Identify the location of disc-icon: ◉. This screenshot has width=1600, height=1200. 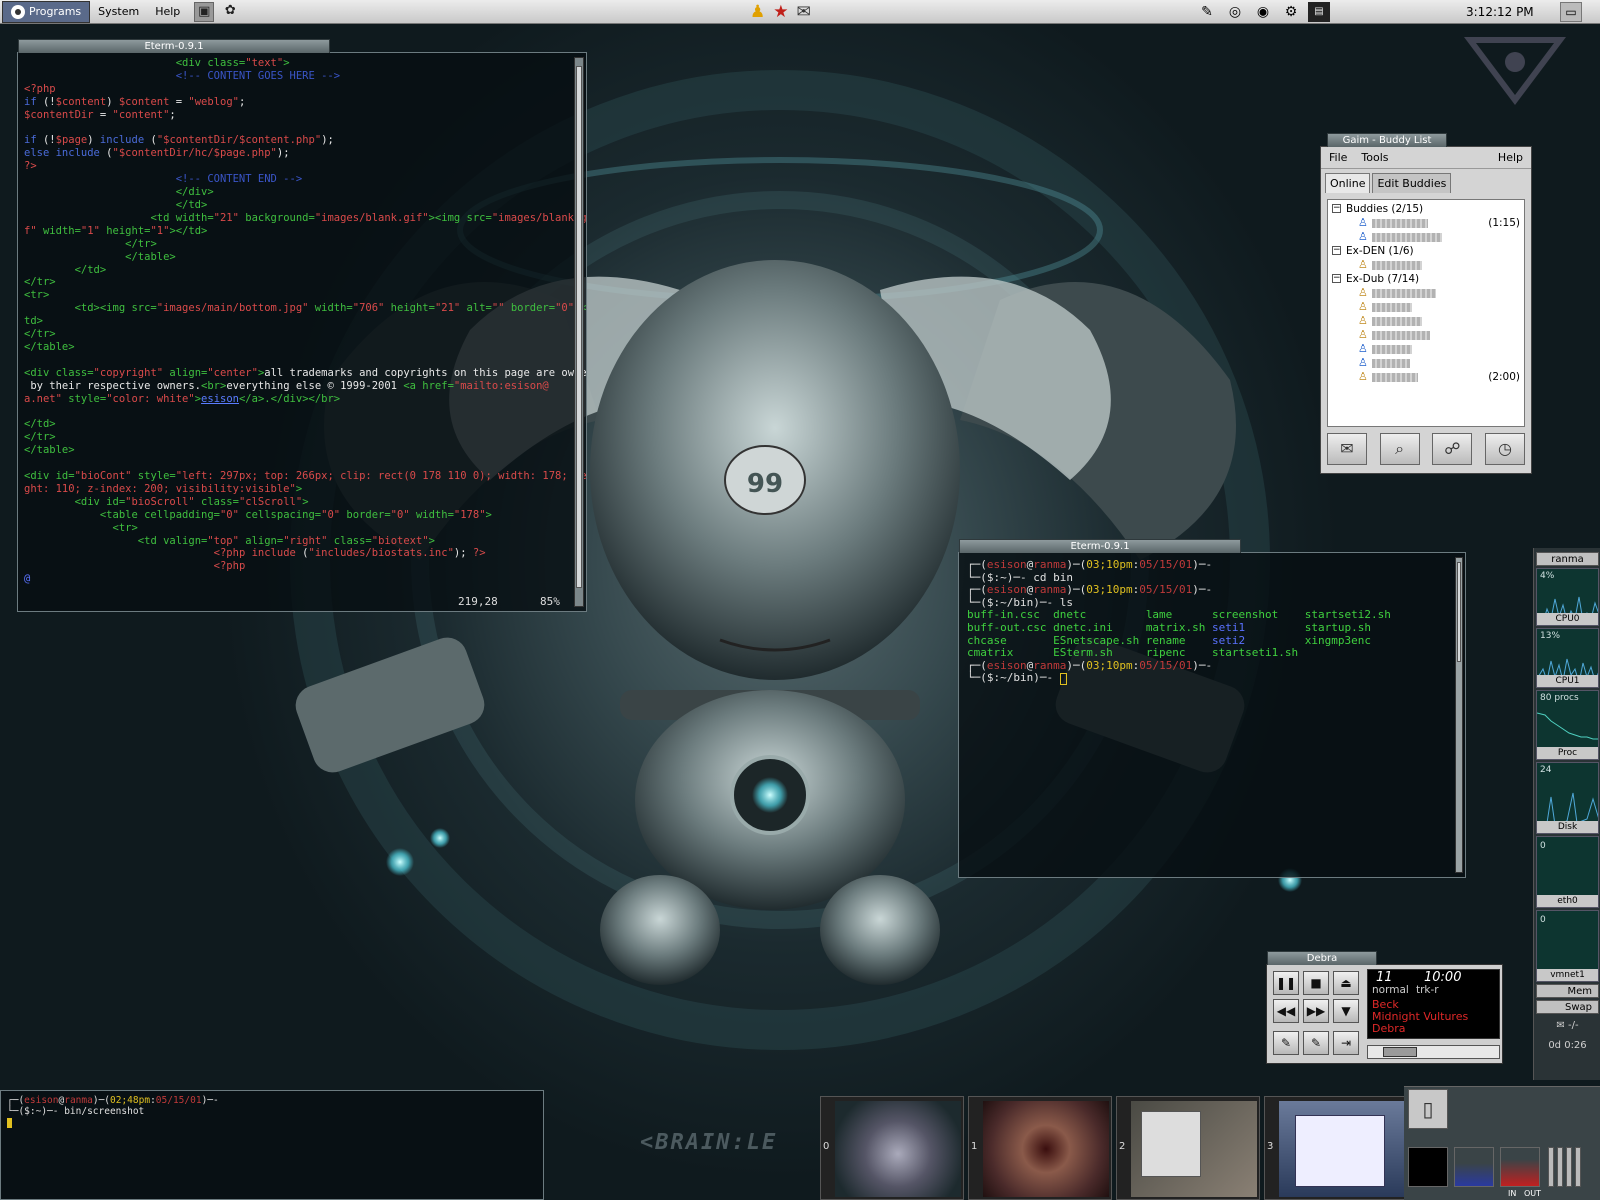
(1263, 12).